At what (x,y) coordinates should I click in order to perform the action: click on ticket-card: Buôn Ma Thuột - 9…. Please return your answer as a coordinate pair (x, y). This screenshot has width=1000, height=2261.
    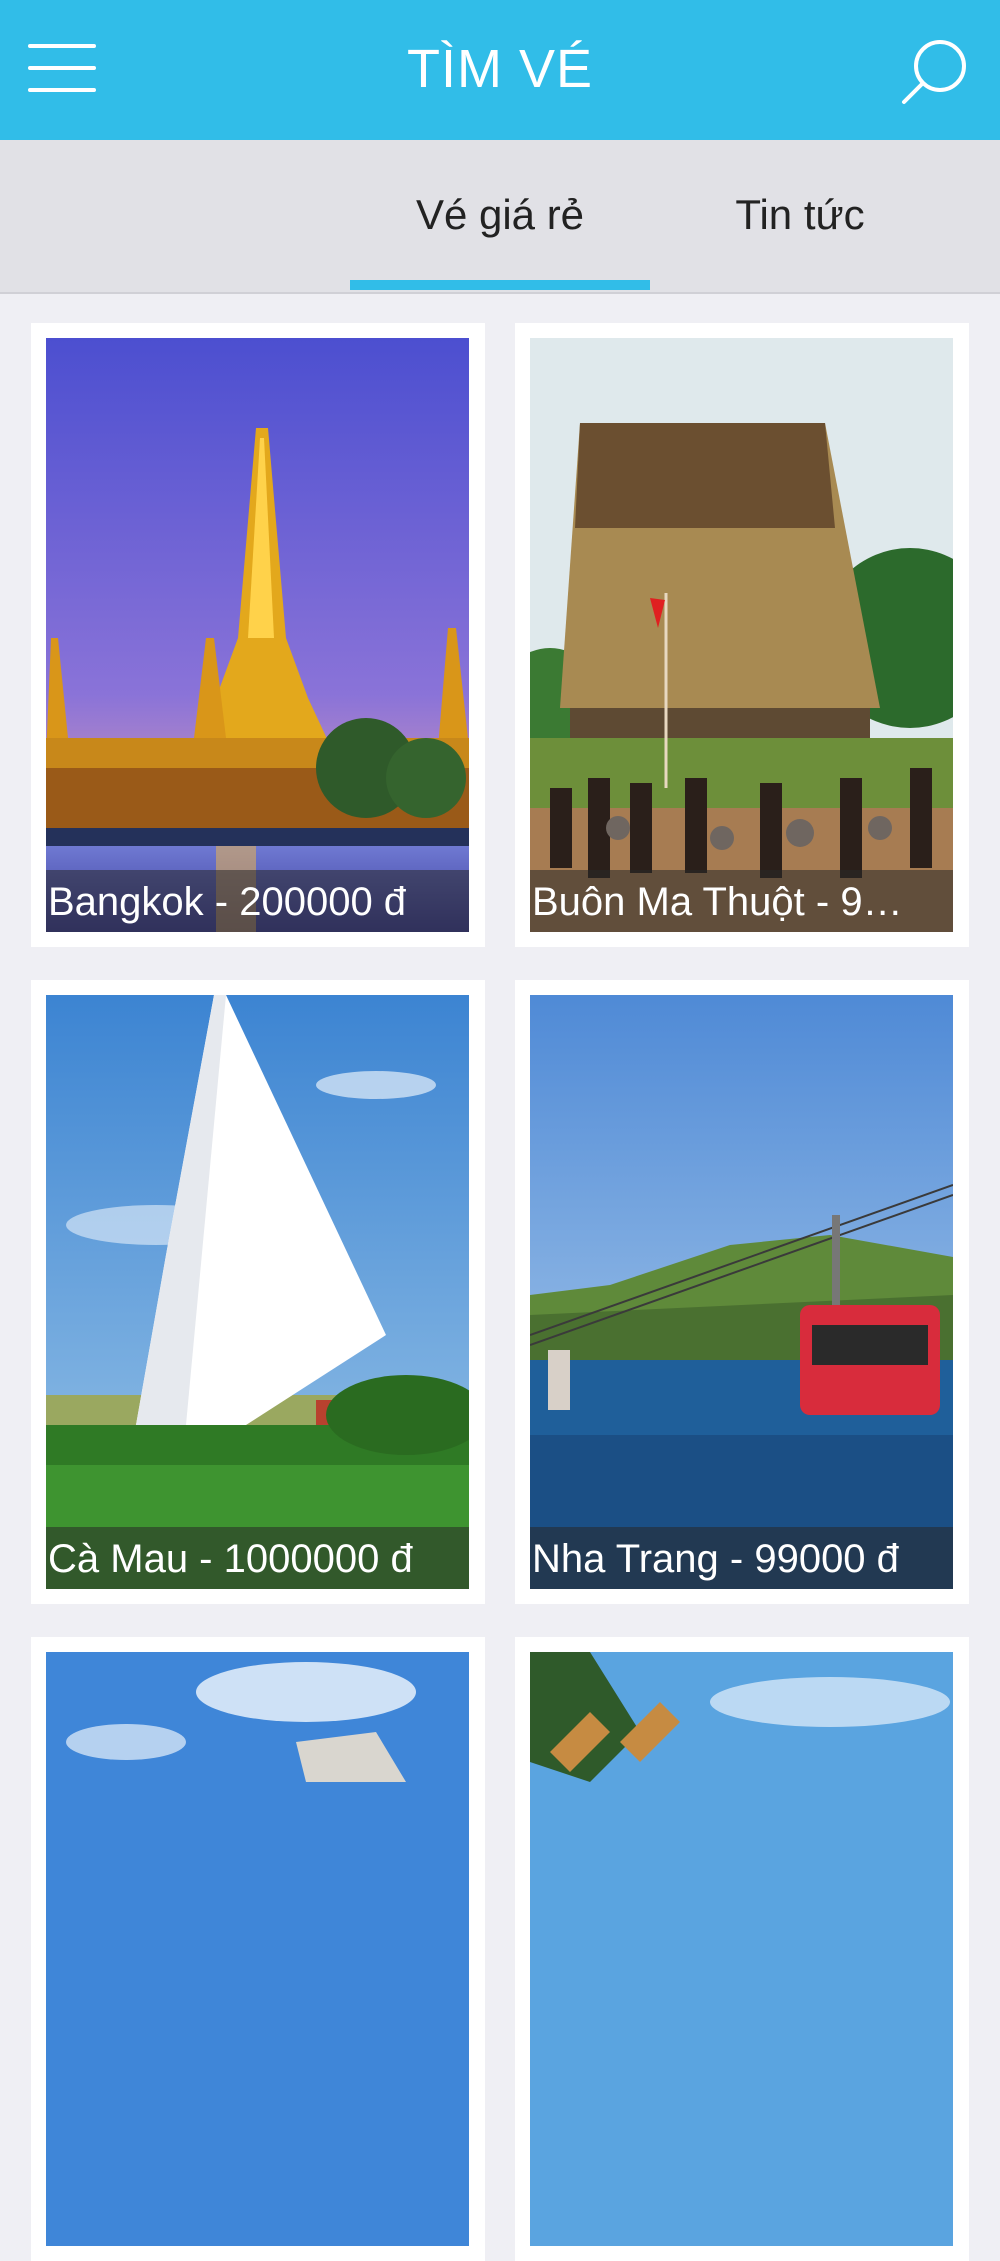
    Looking at the image, I should click on (742, 635).